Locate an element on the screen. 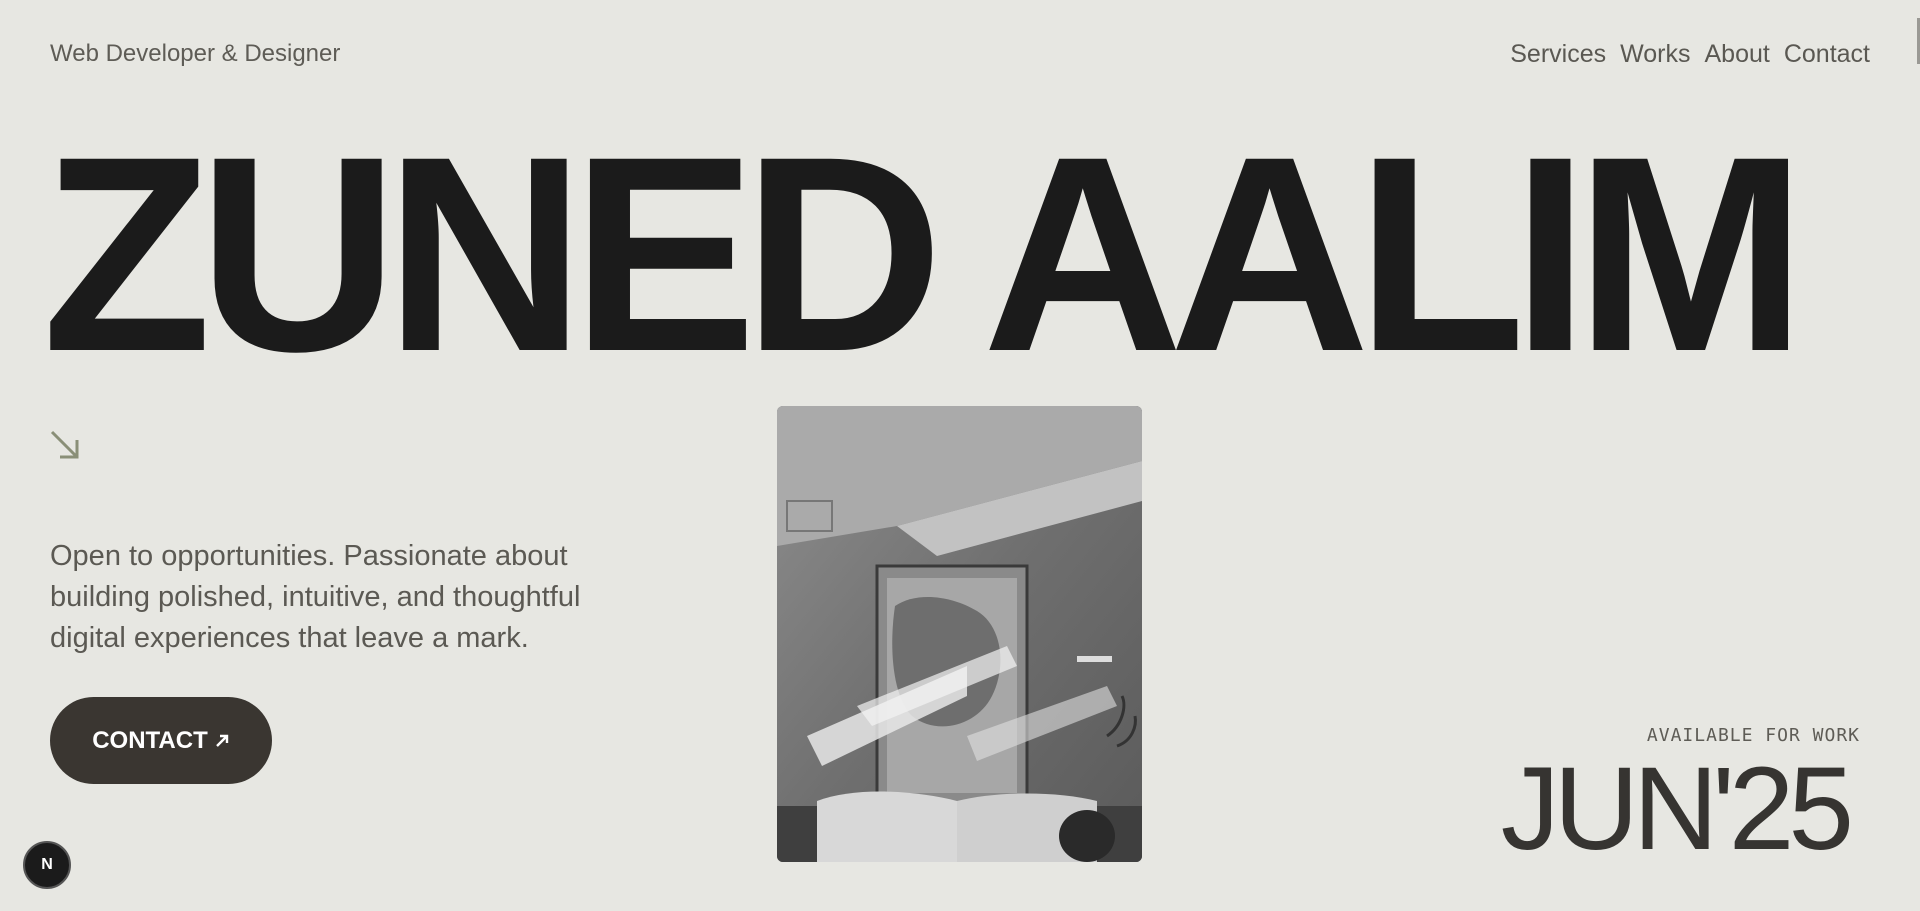 Image resolution: width=1920 pixels, height=911 pixels. badge-letter: N is located at coordinates (47, 864).